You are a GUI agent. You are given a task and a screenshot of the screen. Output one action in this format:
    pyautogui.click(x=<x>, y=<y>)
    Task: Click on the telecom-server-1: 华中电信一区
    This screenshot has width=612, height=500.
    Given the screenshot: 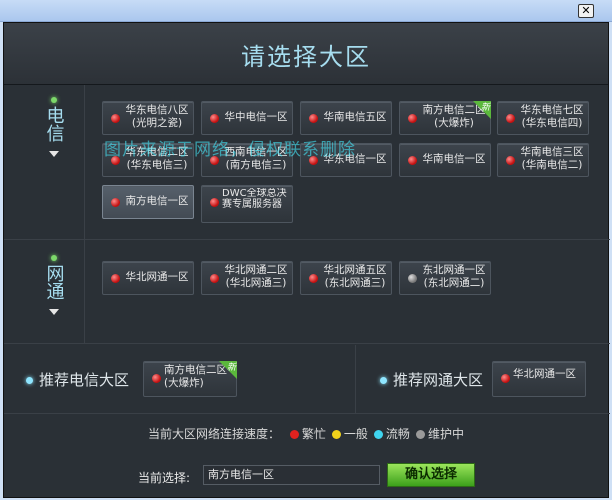 What is the action you would take?
    pyautogui.click(x=247, y=118)
    